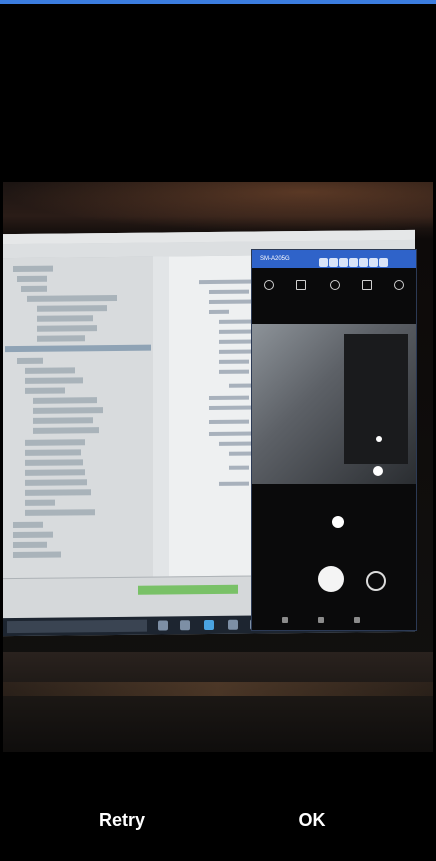  I want to click on ok-button: OK, so click(312, 820).